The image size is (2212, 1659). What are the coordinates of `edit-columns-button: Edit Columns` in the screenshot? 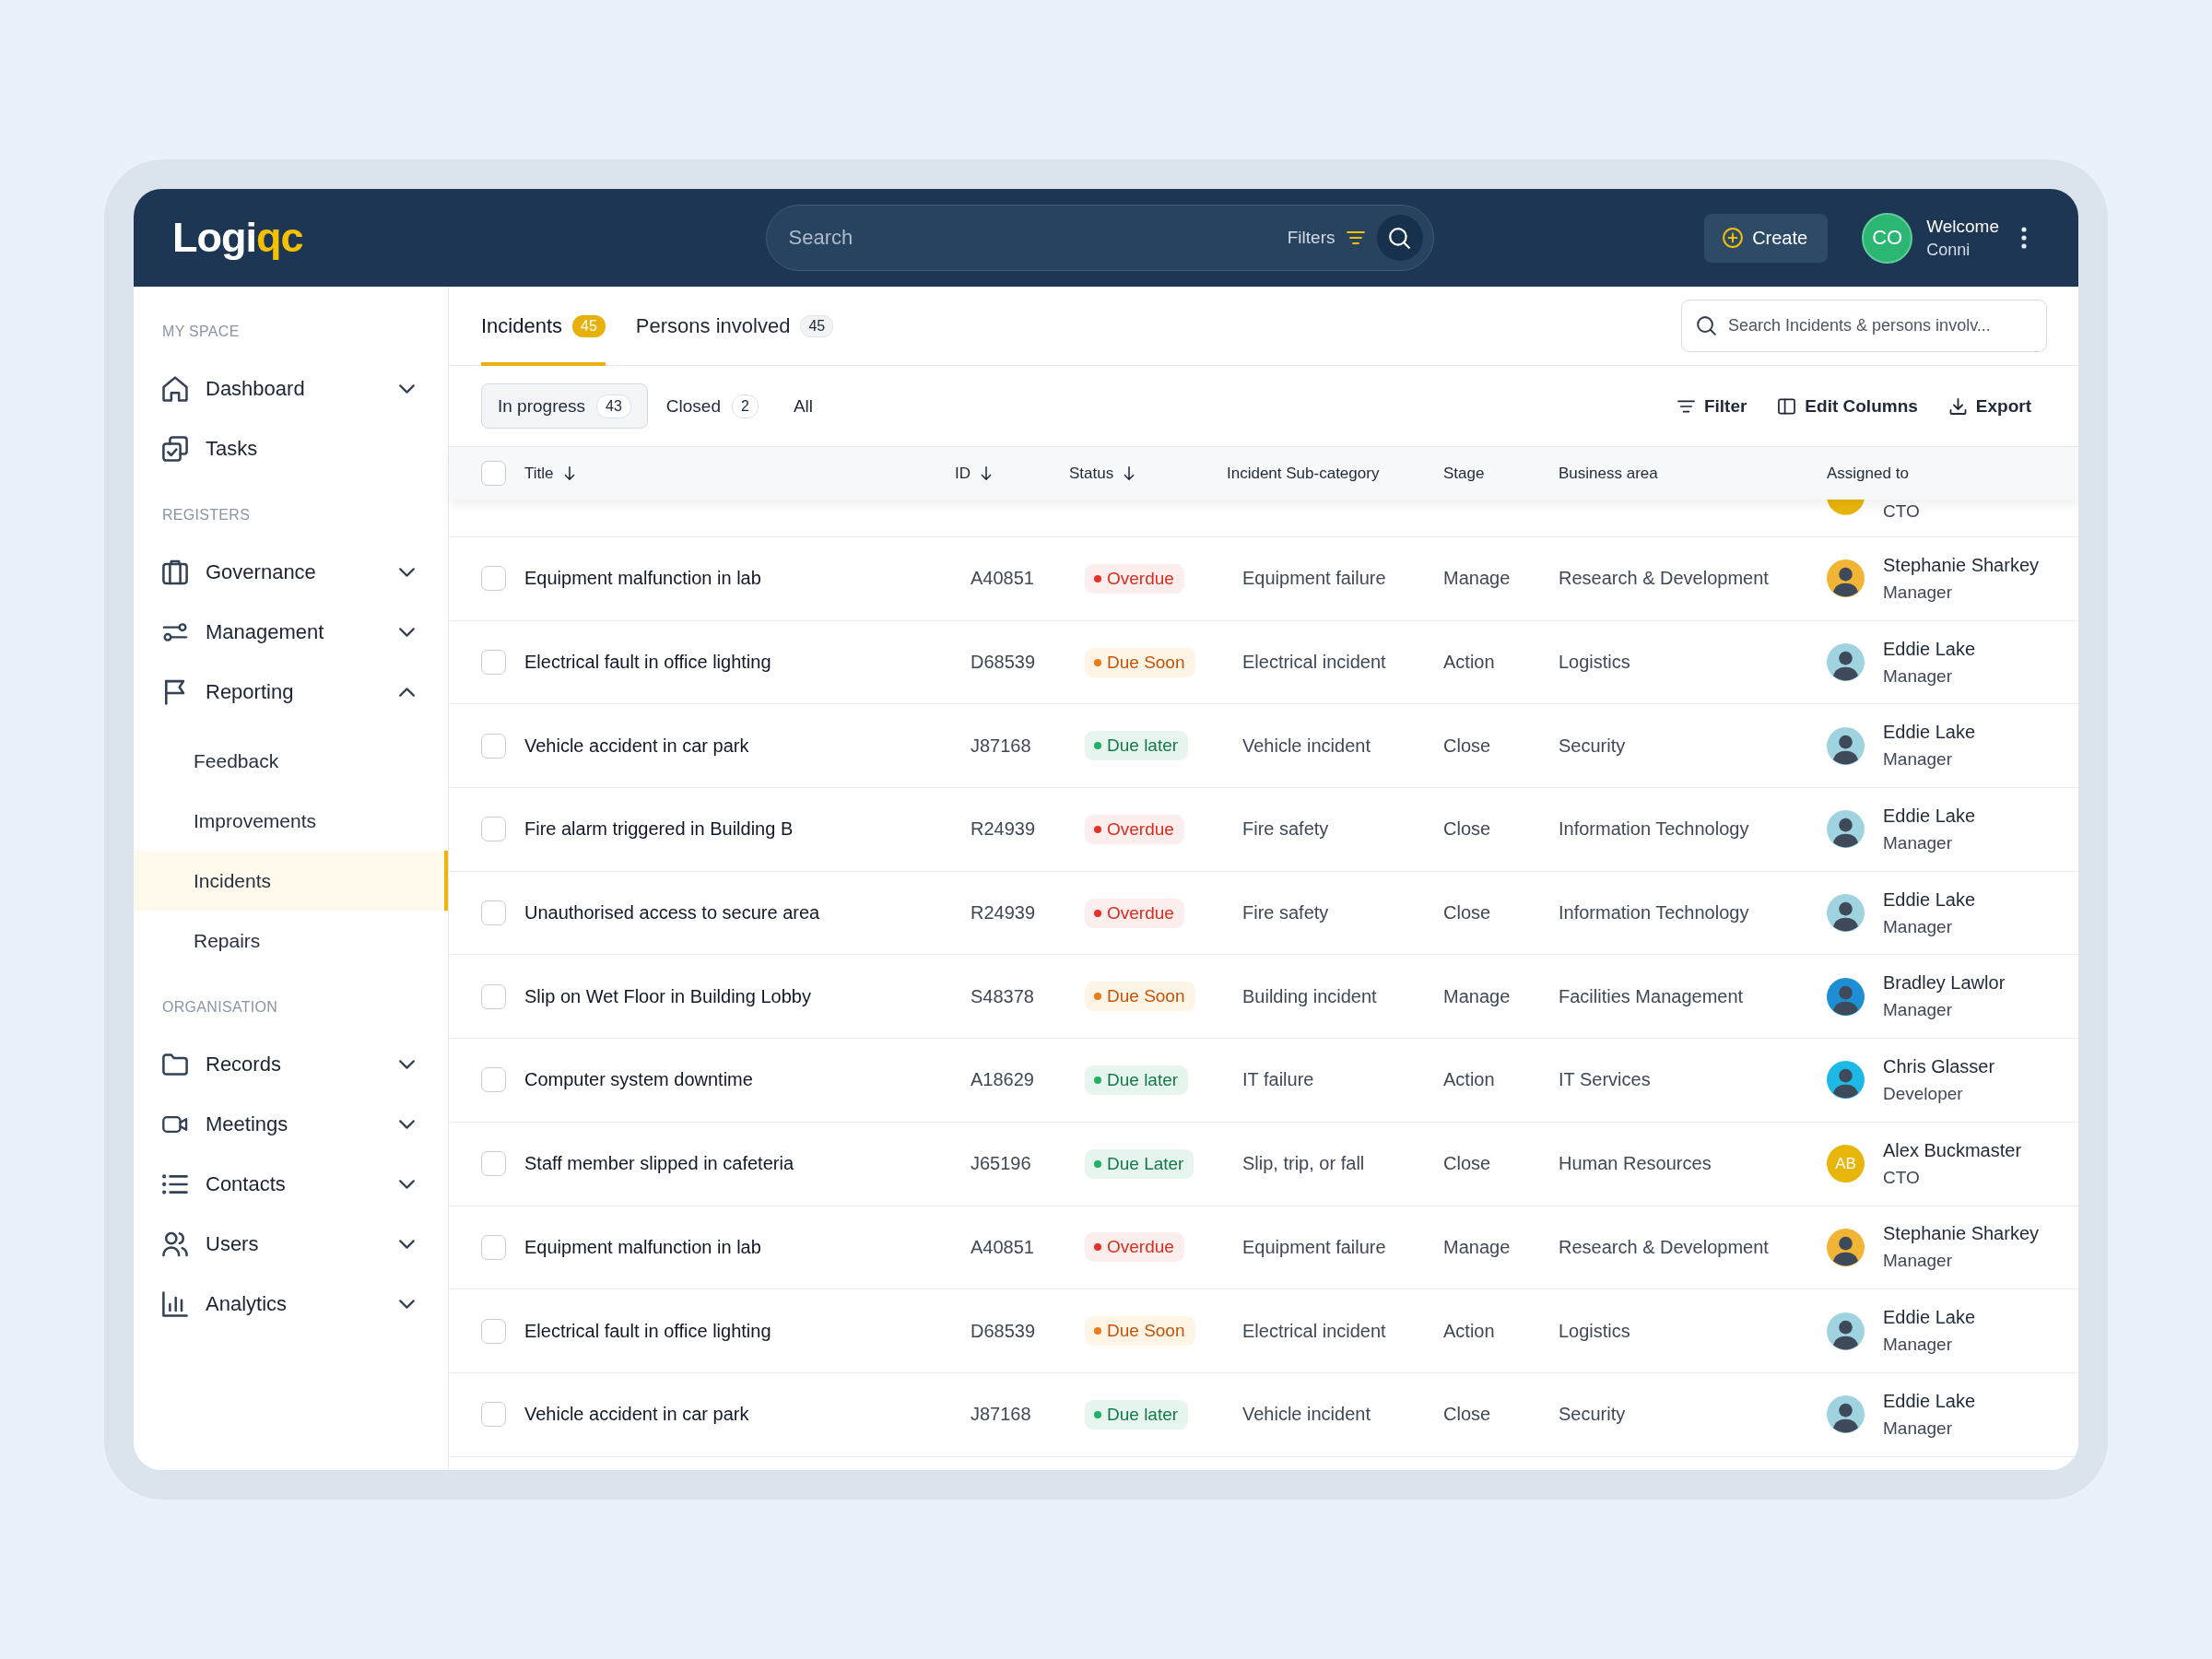 It's located at (1848, 406).